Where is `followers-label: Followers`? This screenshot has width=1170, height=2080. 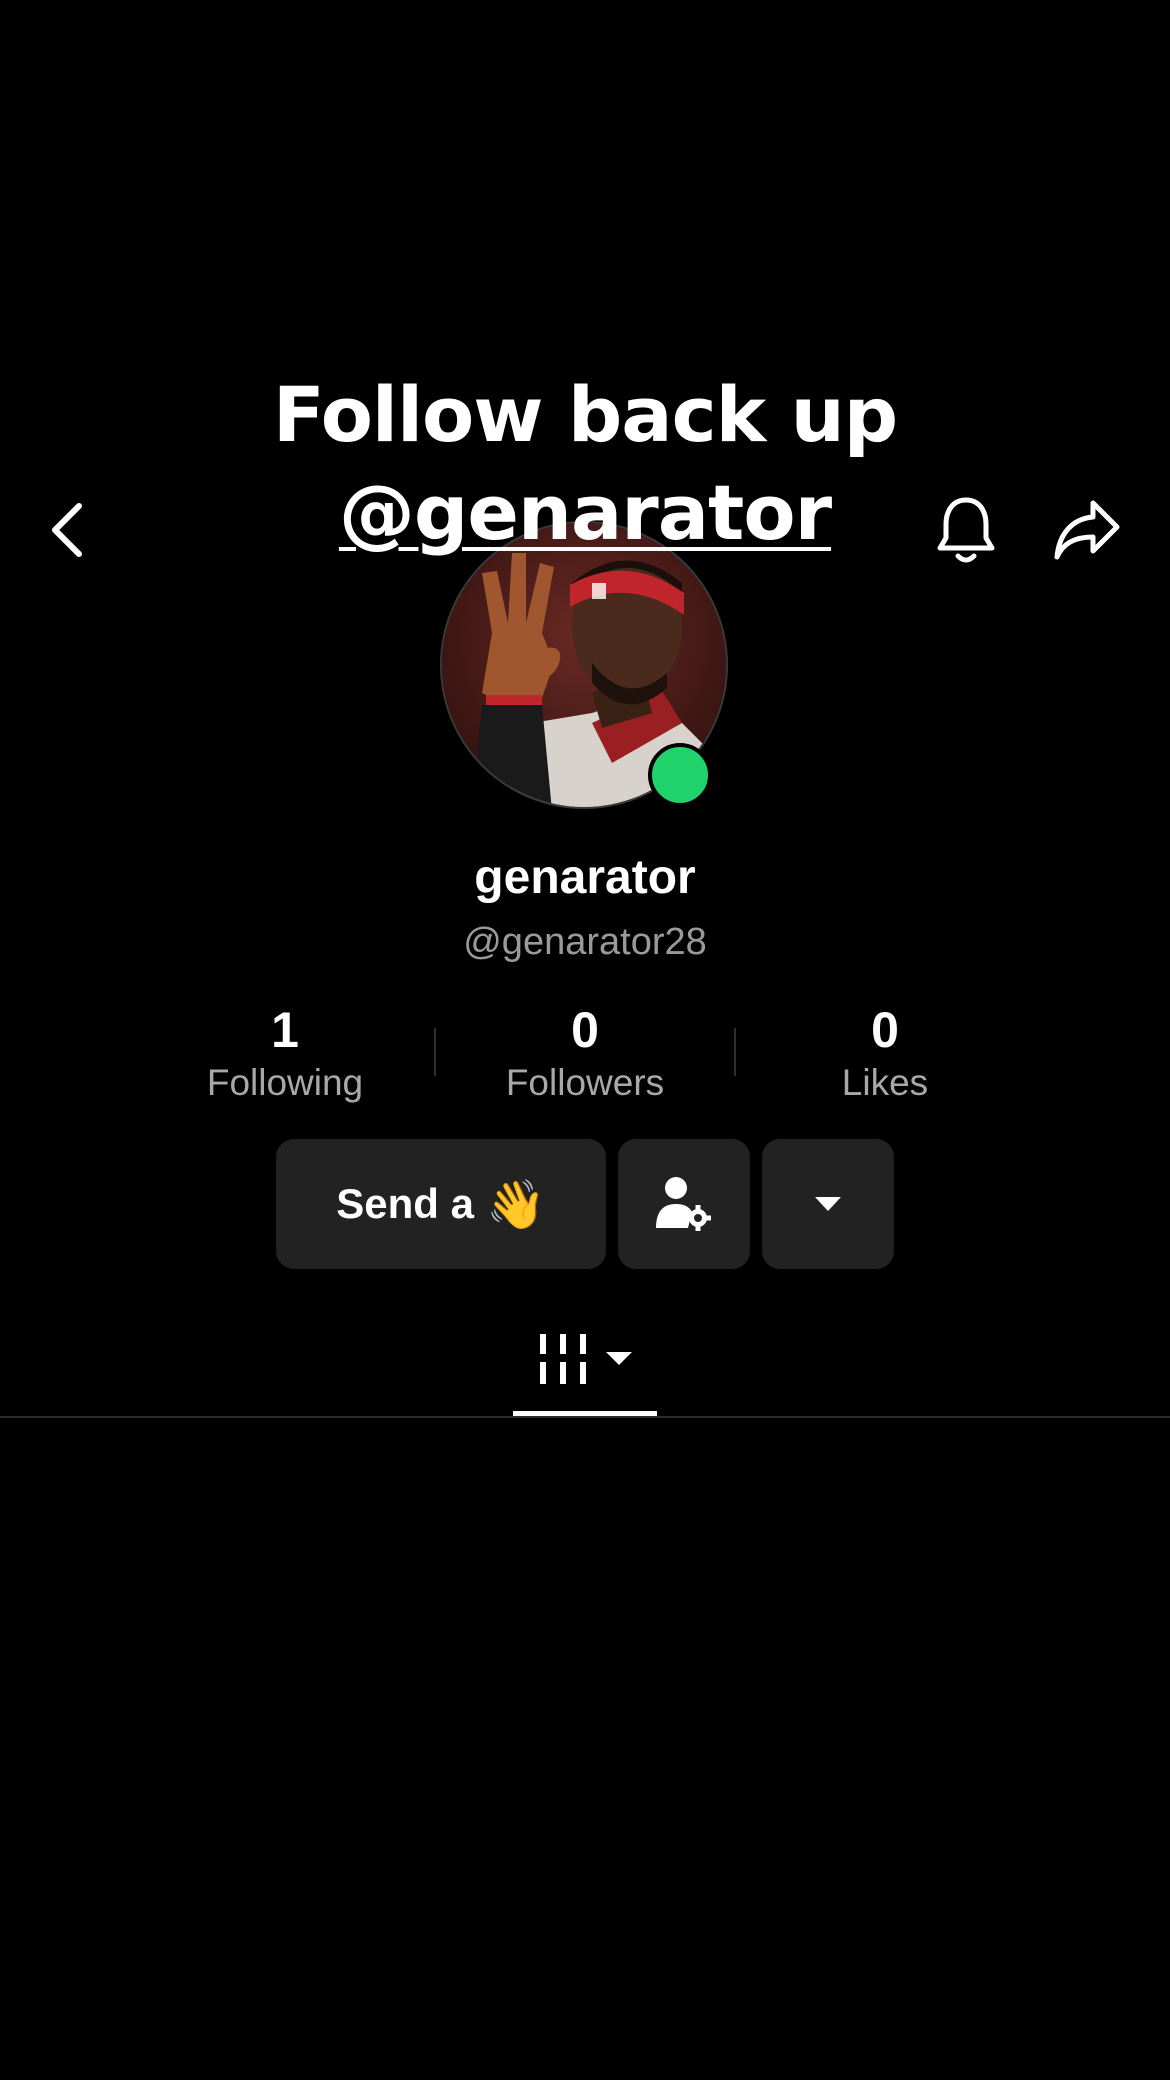
followers-label: Followers is located at coordinates (585, 1082).